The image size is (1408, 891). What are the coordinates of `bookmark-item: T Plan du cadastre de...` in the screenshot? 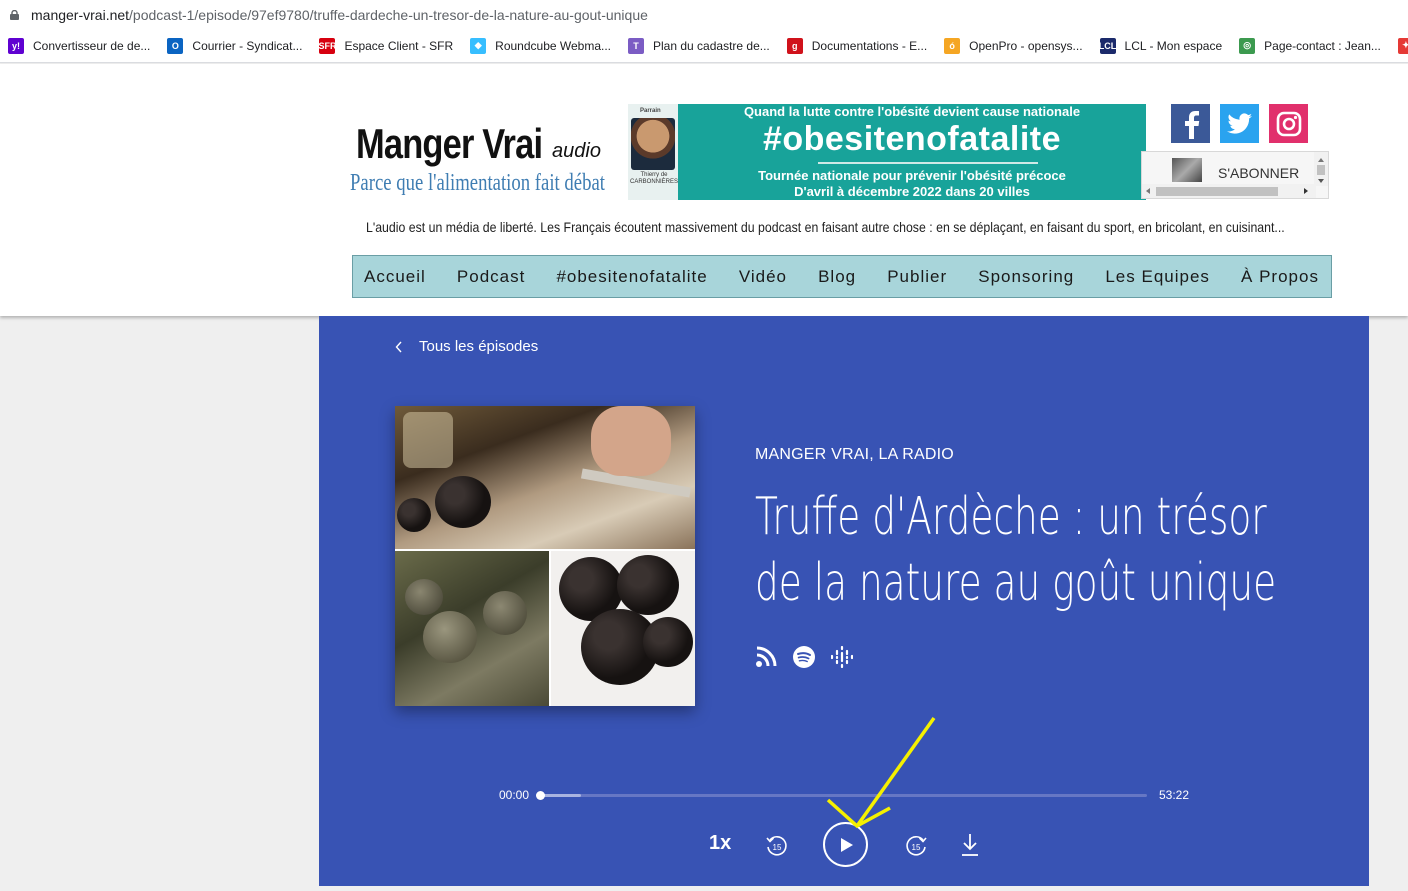 It's located at (699, 45).